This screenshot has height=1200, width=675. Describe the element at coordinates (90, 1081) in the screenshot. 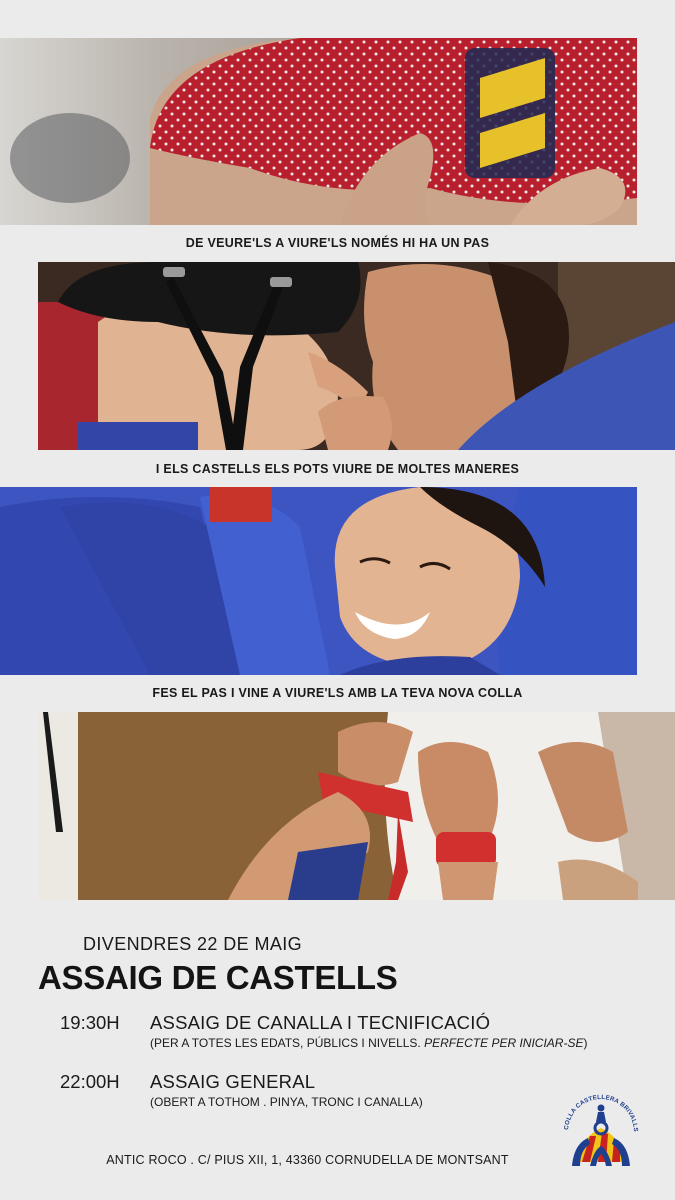

I see `session-2-time: 22:00H` at that location.